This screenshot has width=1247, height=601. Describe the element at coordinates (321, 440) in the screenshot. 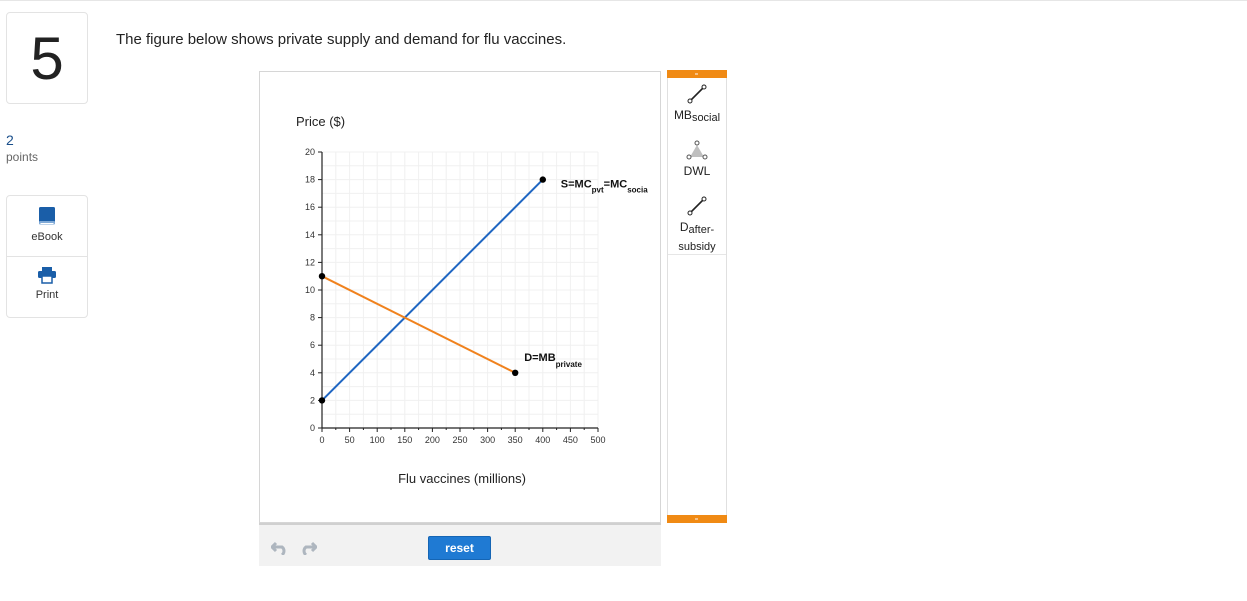

I see `x-tick-label: 0` at that location.